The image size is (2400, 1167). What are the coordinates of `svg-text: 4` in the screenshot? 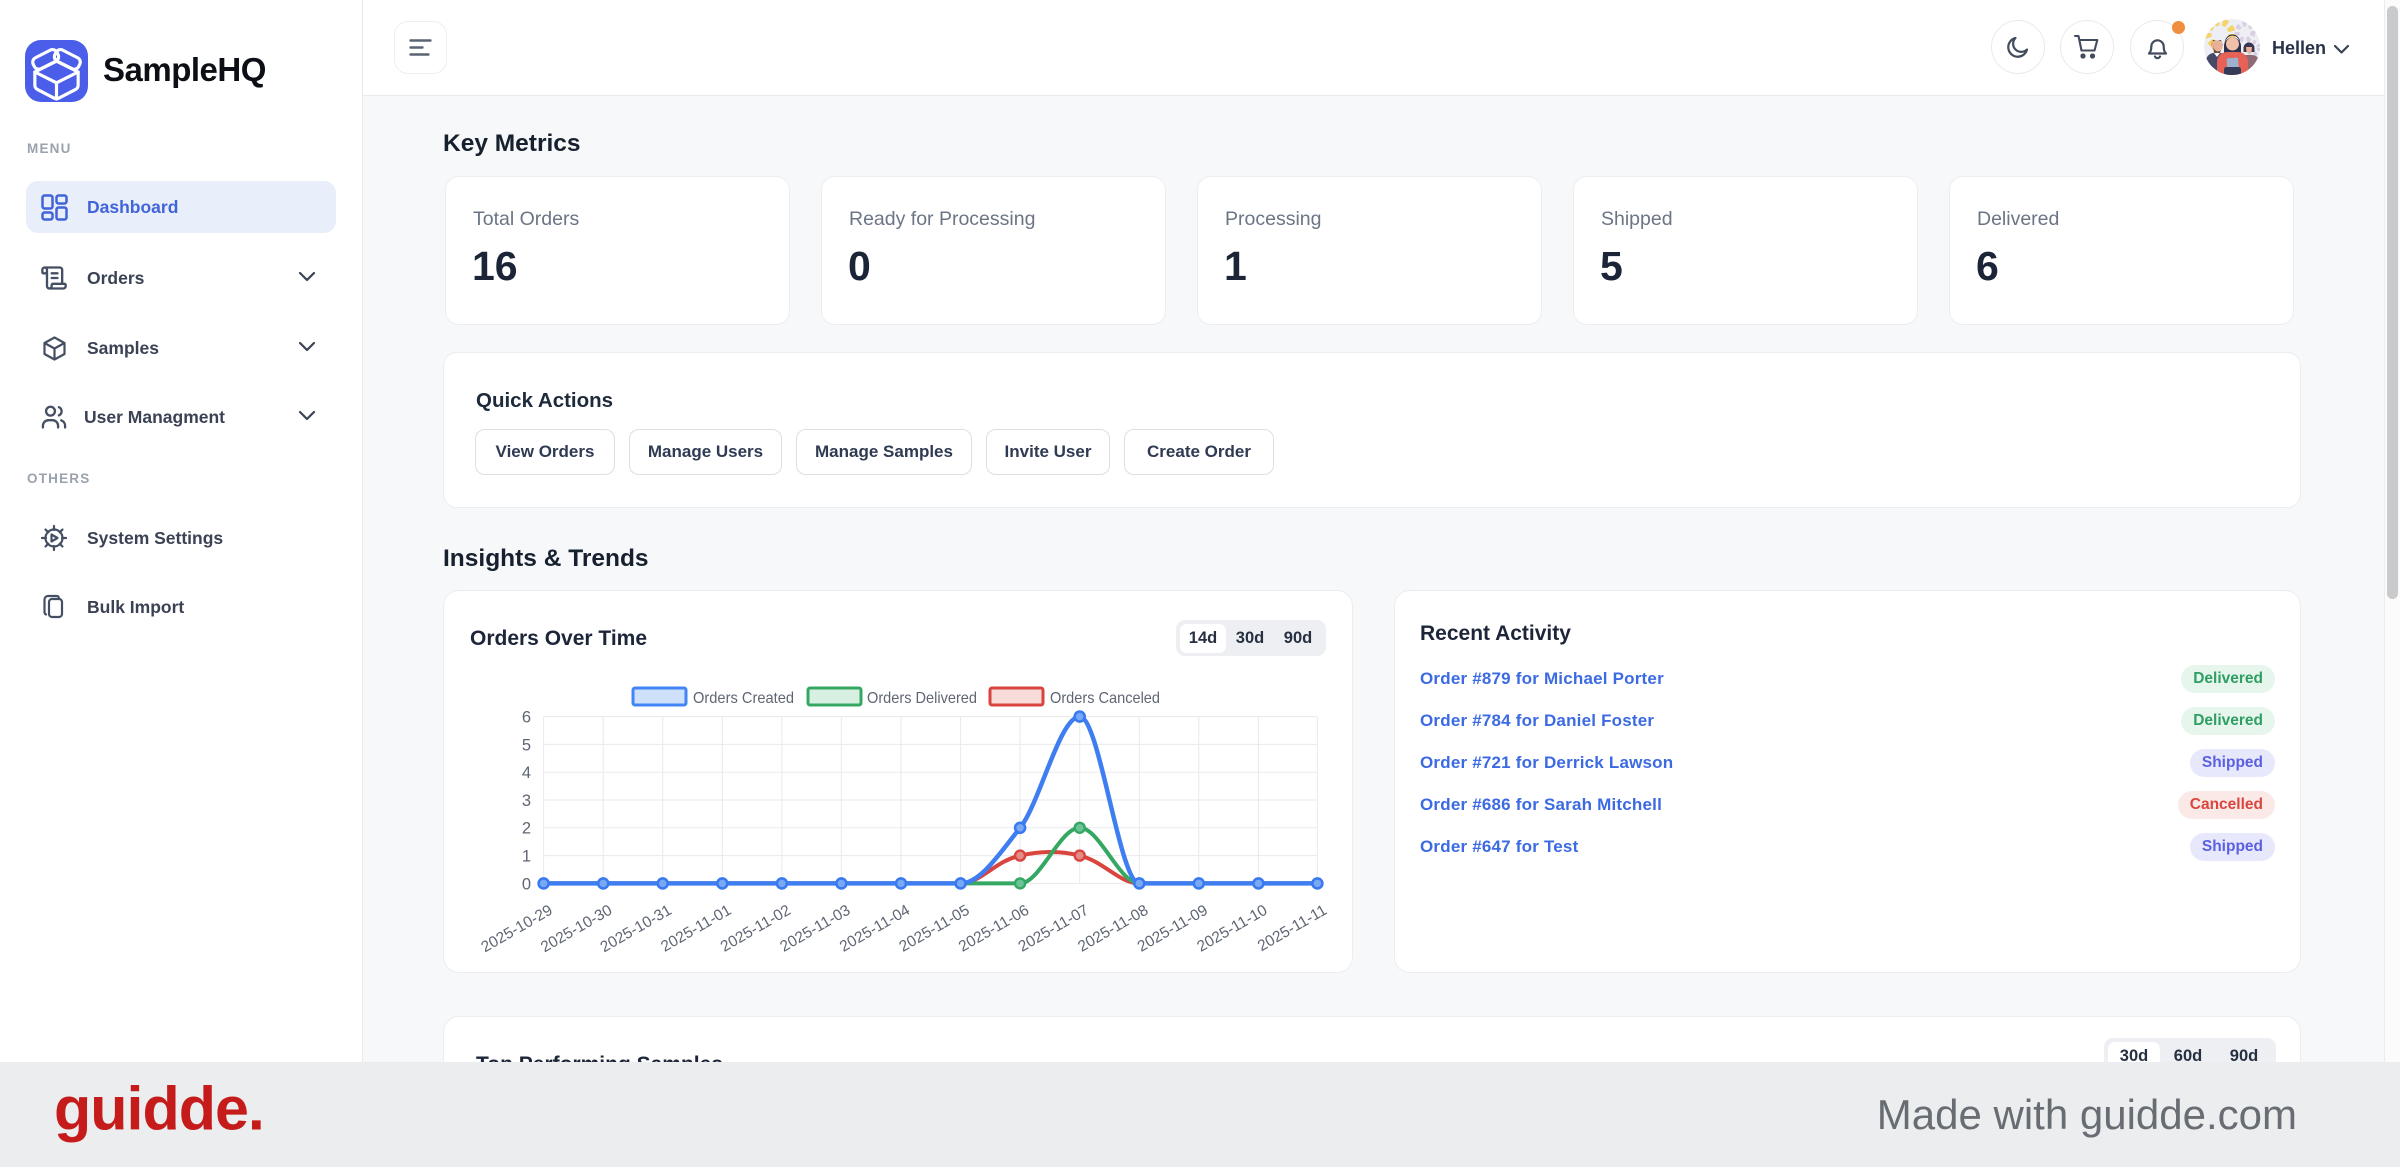 It's located at (526, 773).